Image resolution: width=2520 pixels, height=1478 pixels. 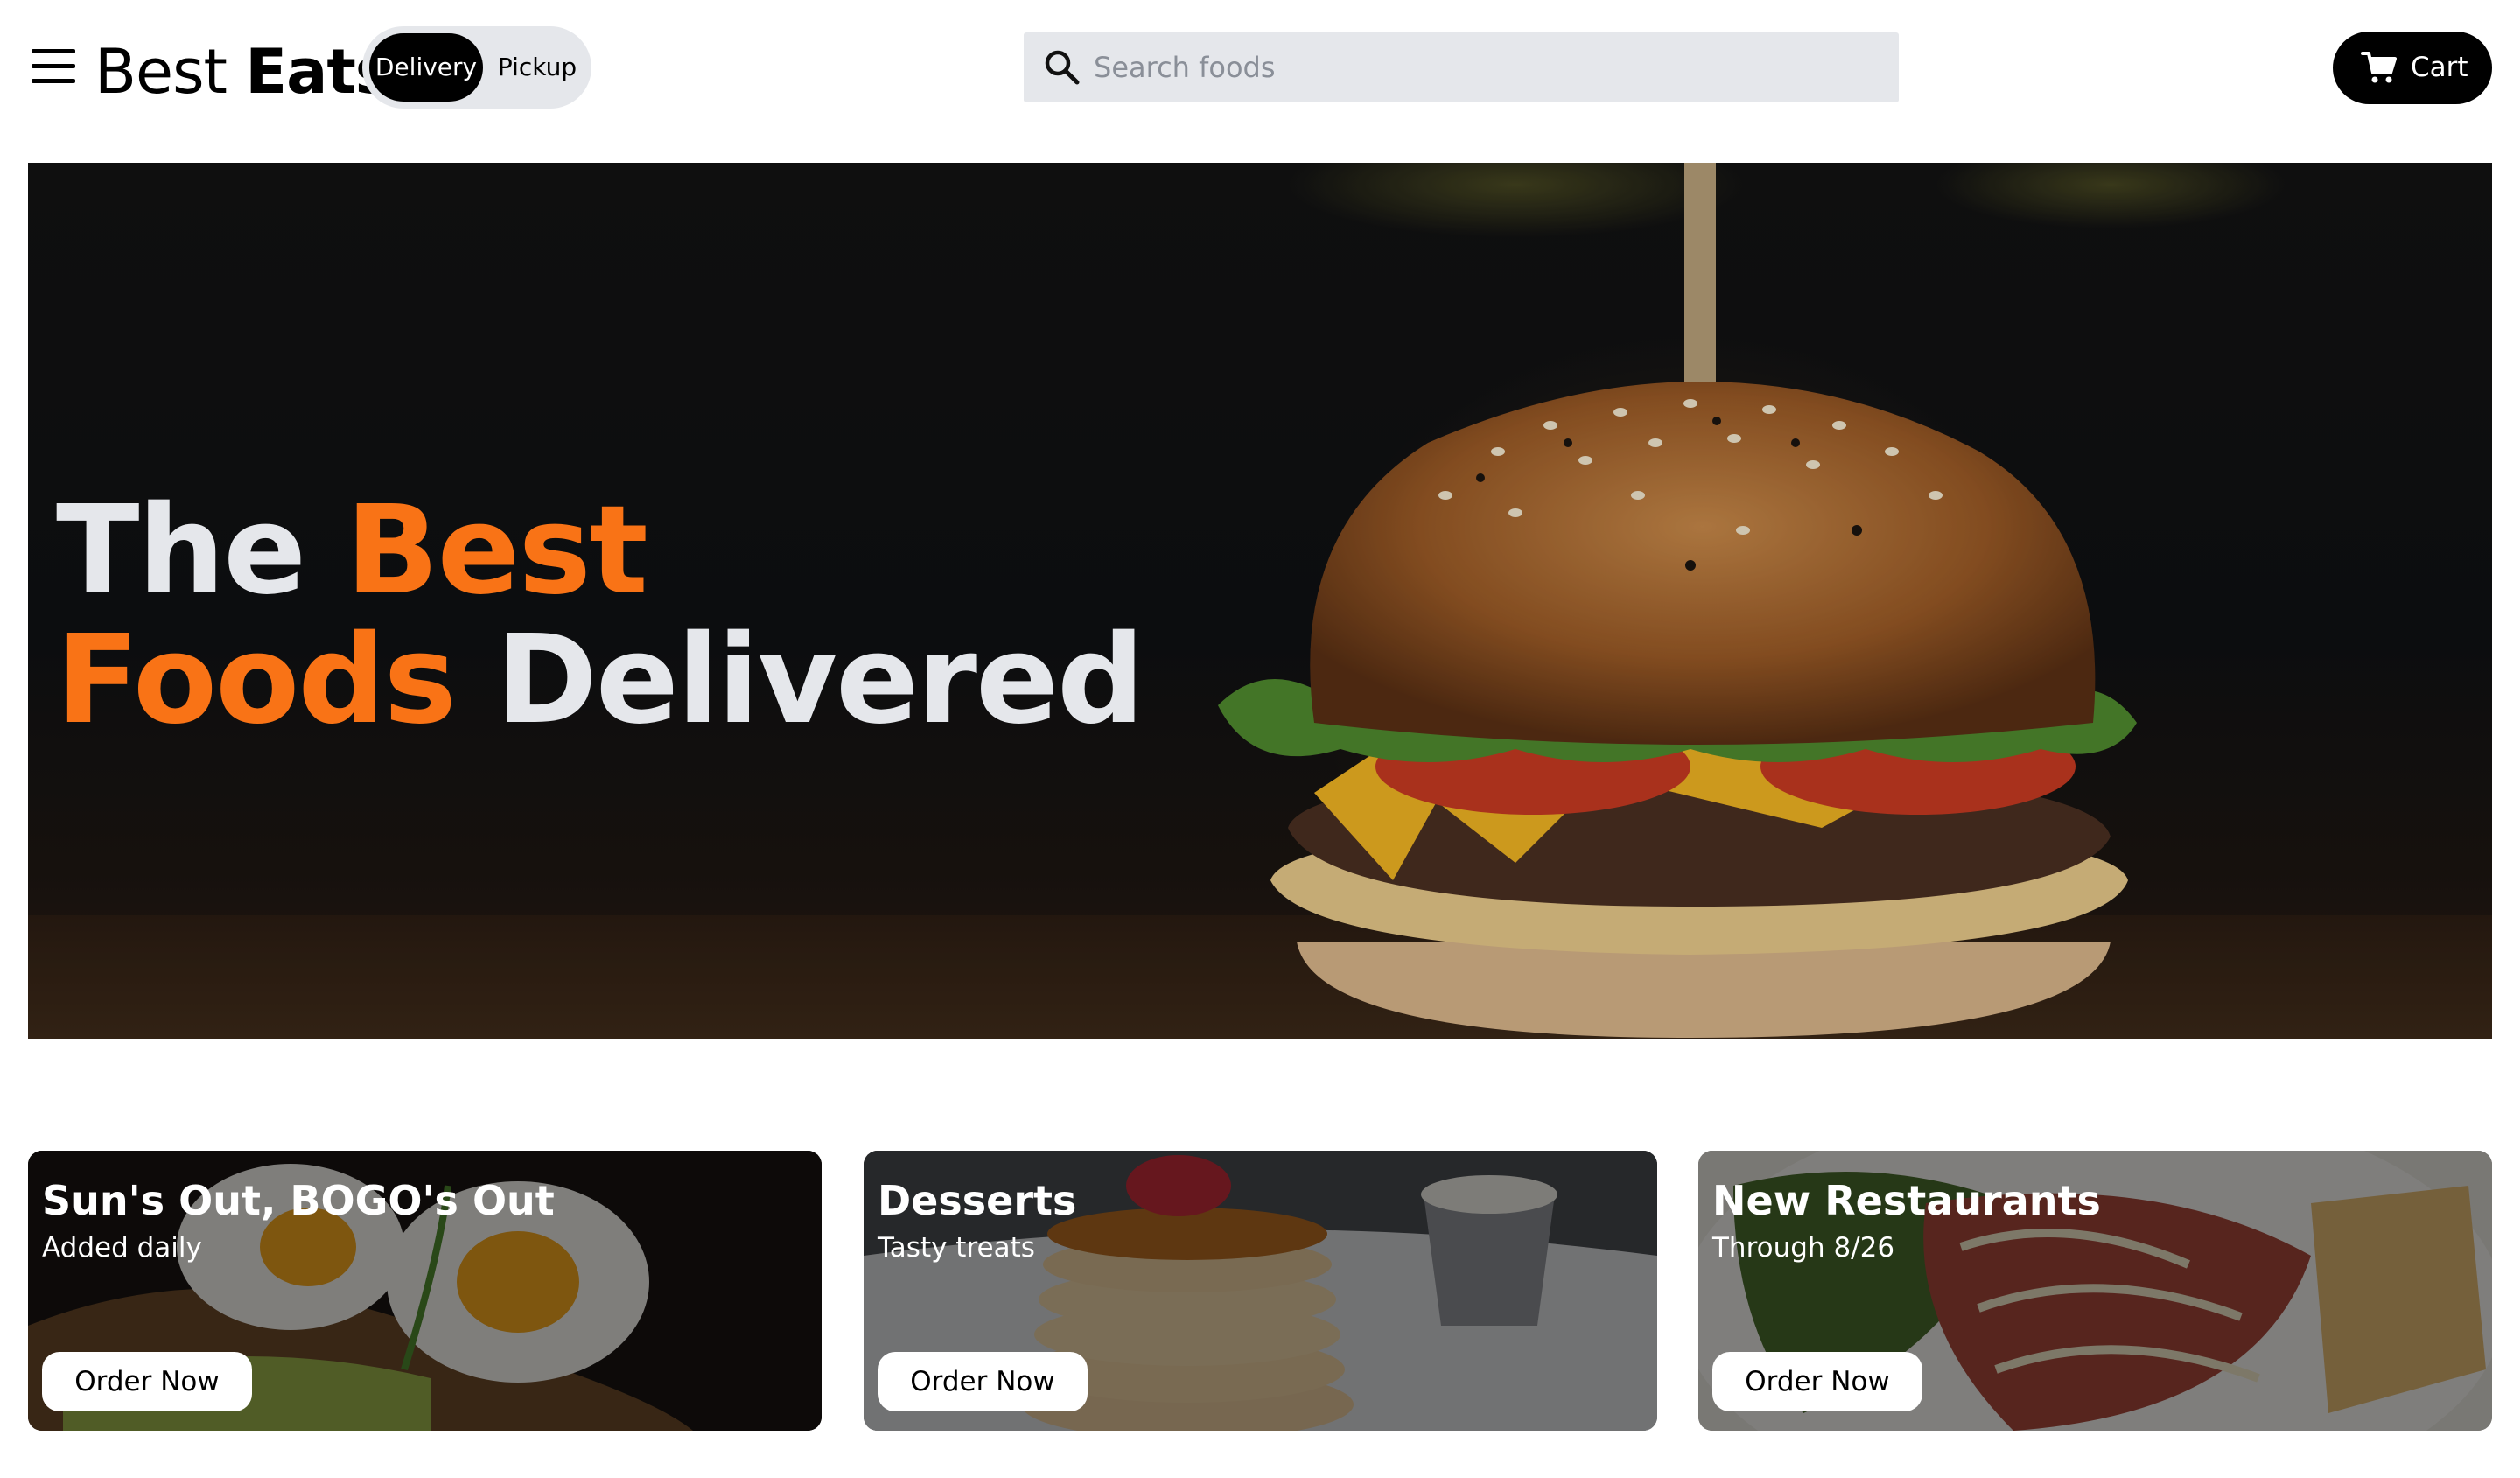 I want to click on promo-card-new-restaurants: New Restaurants Through 8/26 Order Now, so click(x=2095, y=1291).